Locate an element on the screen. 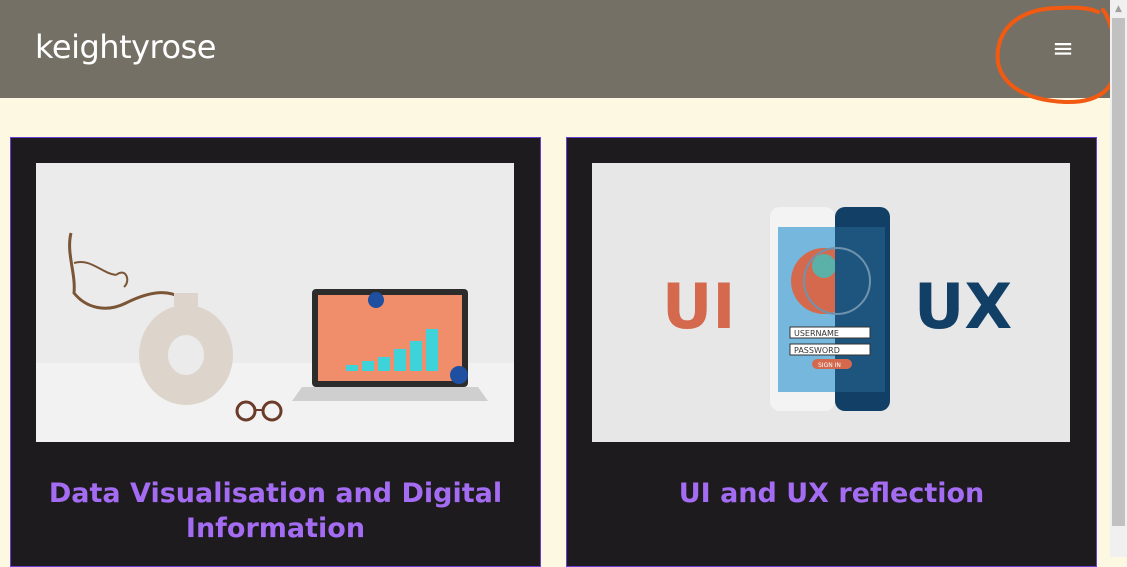  scroll-up-arrow-icon: ▲ is located at coordinates (1118, 8).